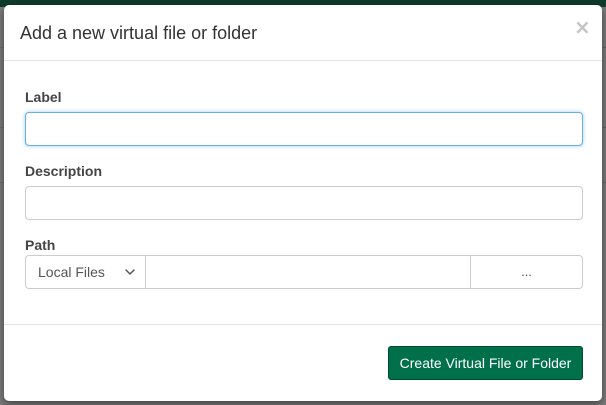 This screenshot has height=405, width=606. I want to click on label-input, so click(304, 129).